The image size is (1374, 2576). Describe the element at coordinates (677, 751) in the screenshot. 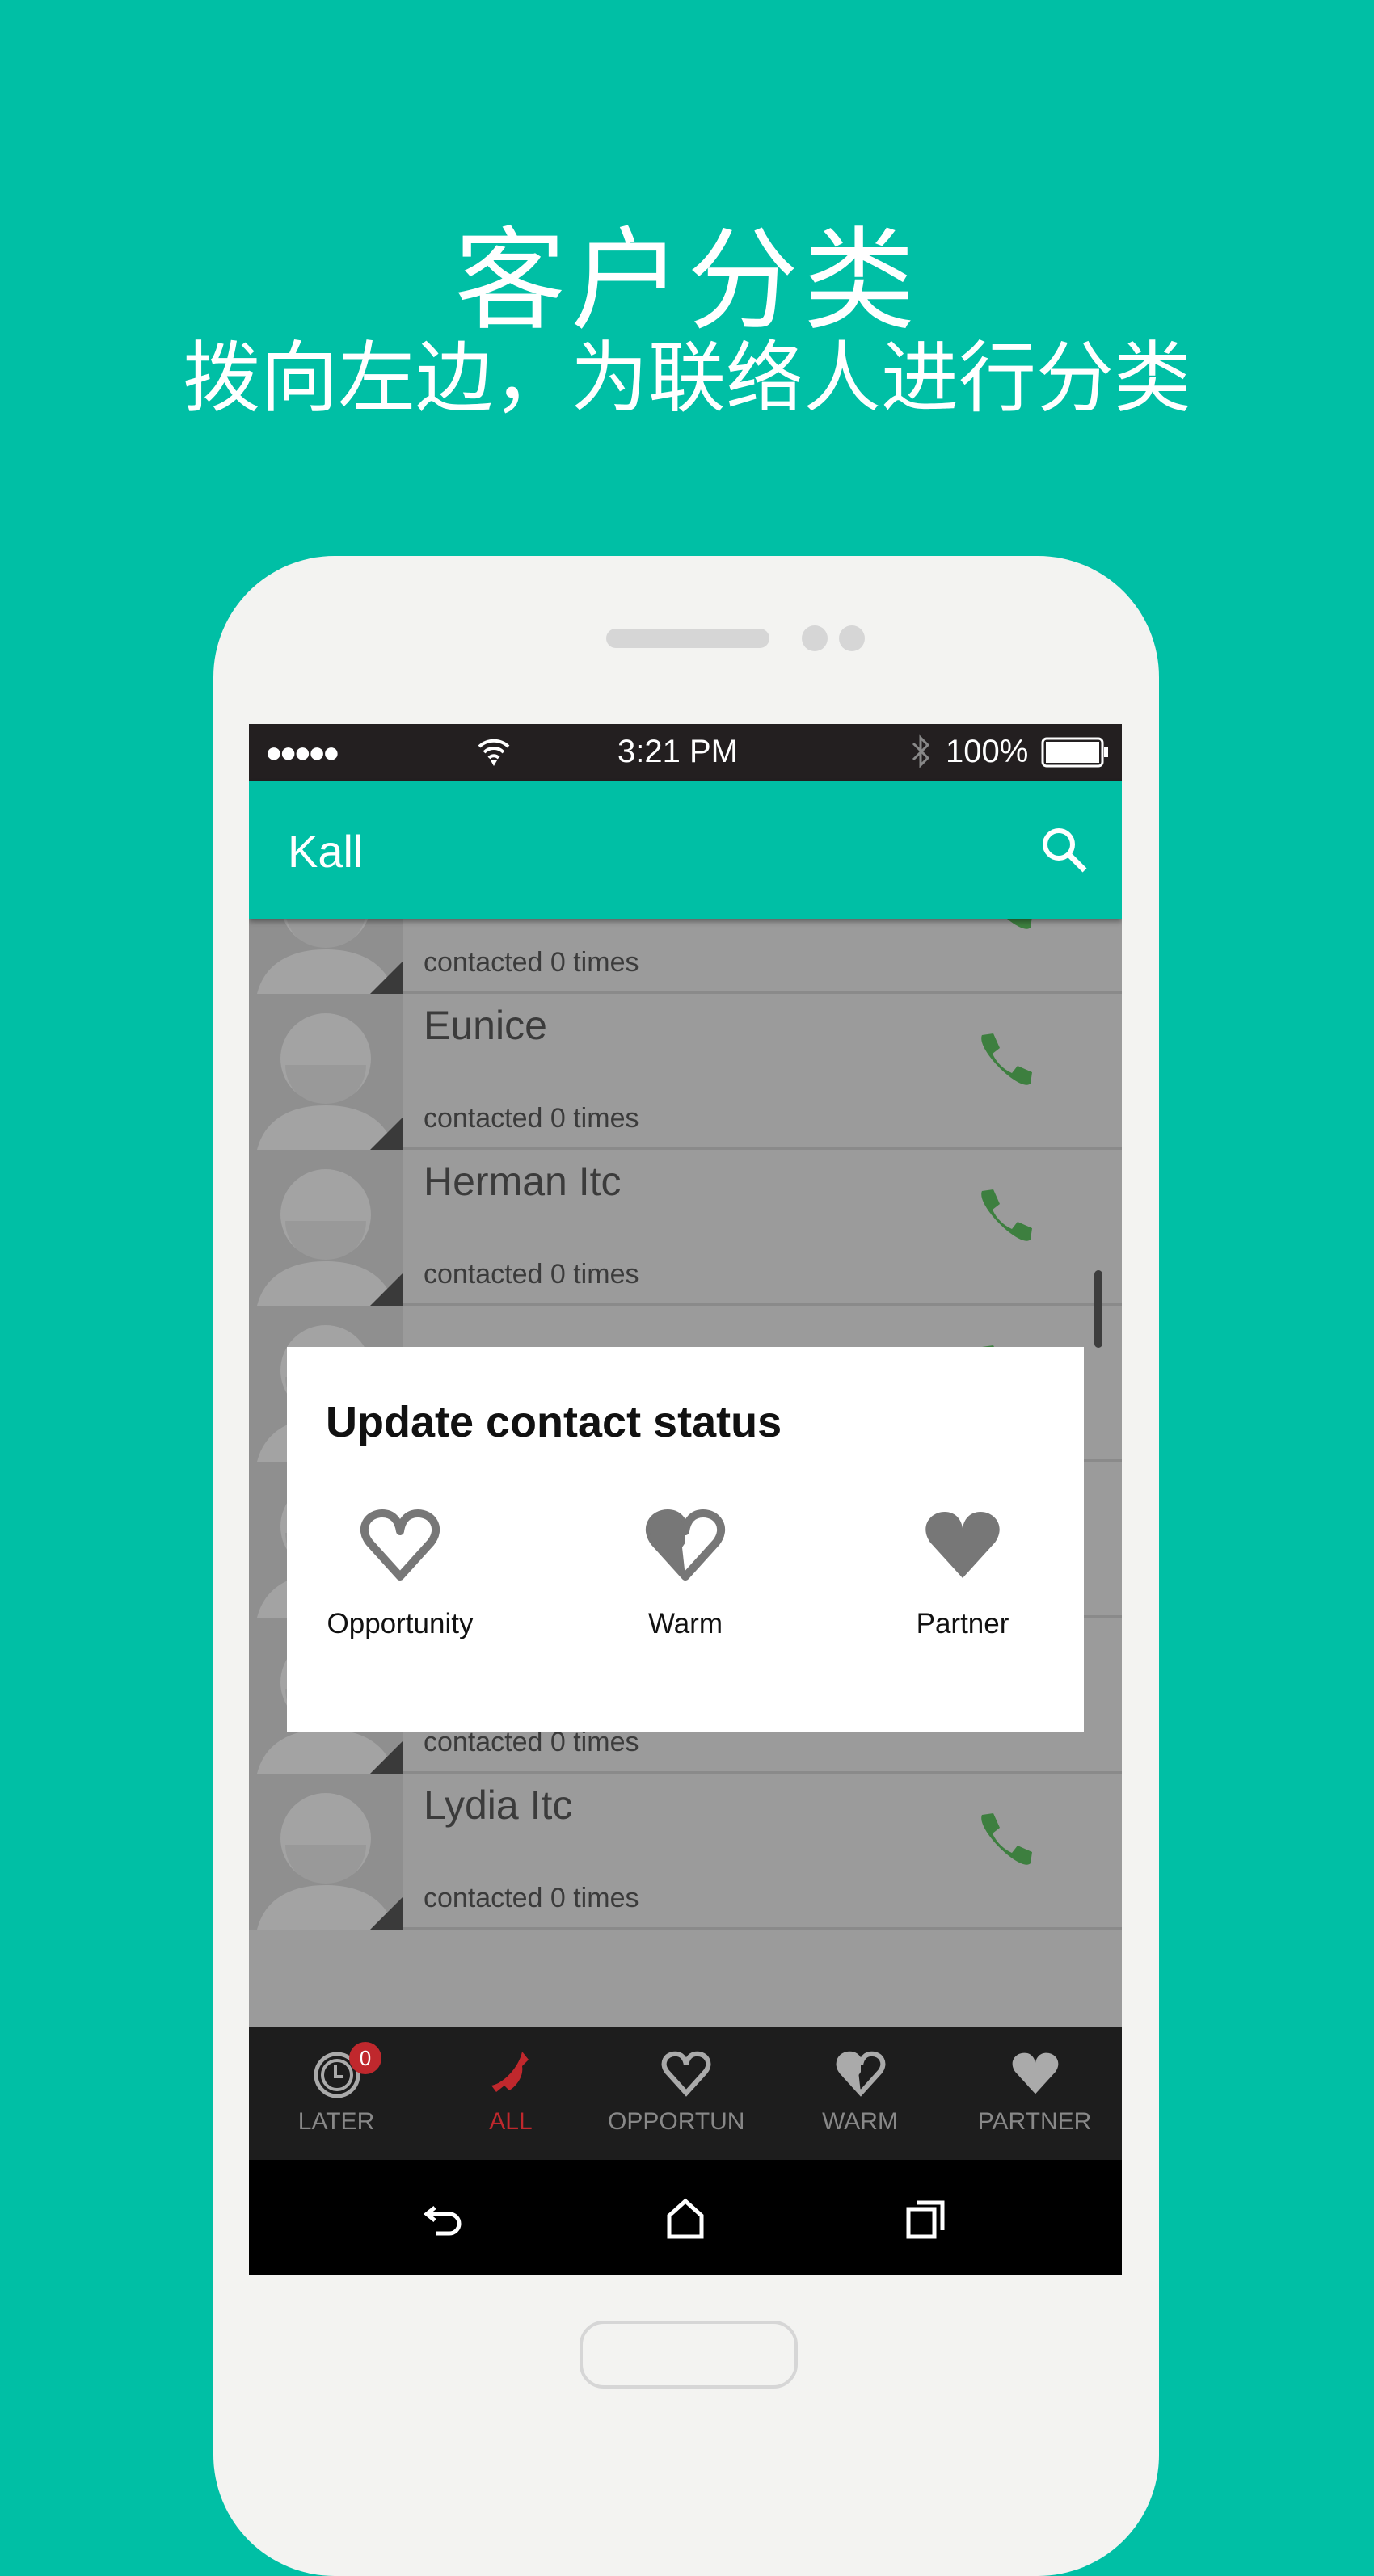

I see `status-time: 3:21 PM` at that location.